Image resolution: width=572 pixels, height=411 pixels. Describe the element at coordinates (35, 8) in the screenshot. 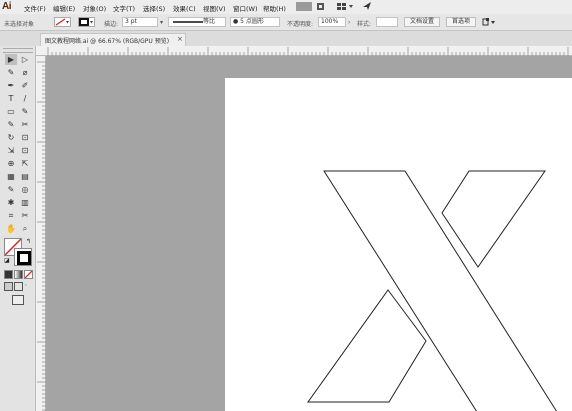

I see `menu-file: 文件(F)` at that location.